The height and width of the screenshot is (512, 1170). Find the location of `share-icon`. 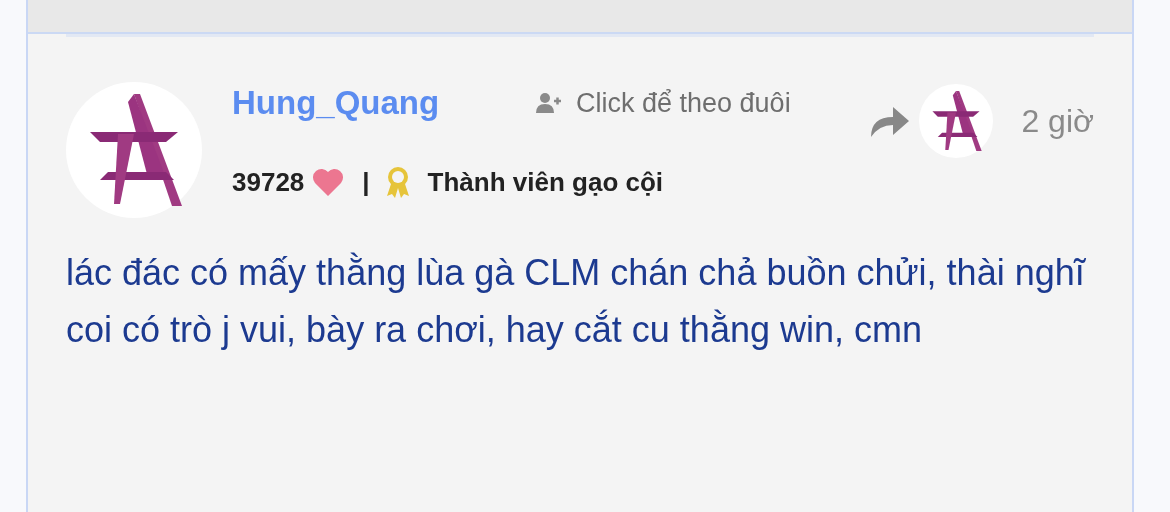

share-icon is located at coordinates (890, 121).